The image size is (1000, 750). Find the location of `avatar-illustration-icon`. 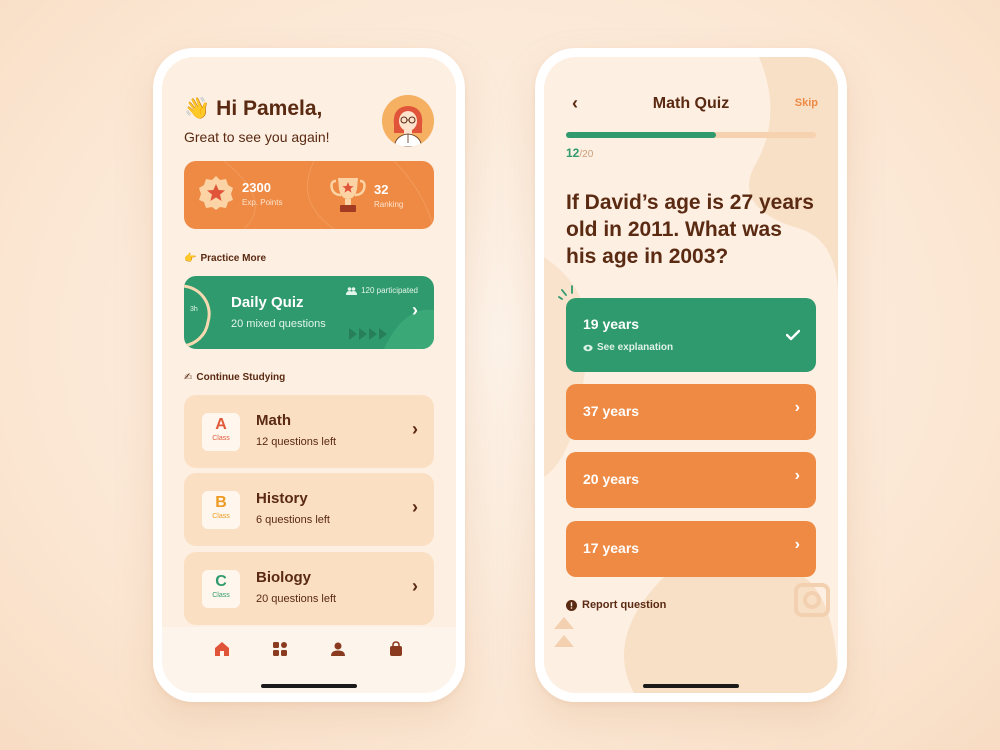

avatar-illustration-icon is located at coordinates (408, 121).